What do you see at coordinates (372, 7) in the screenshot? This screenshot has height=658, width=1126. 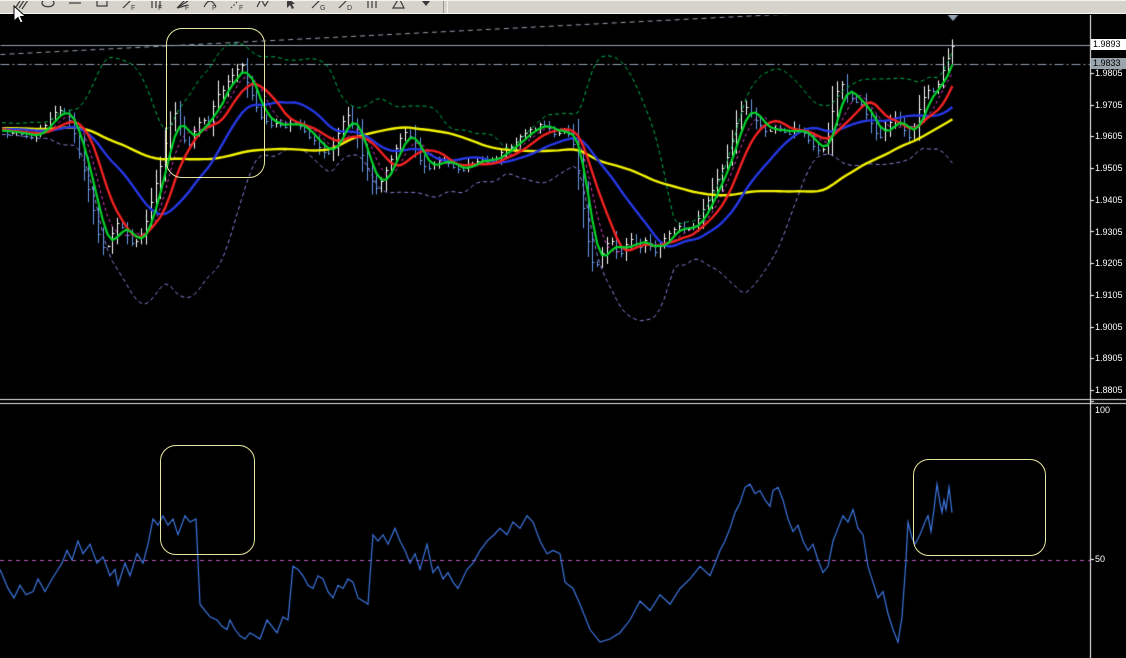 I see `cycle-lines-icon` at bounding box center [372, 7].